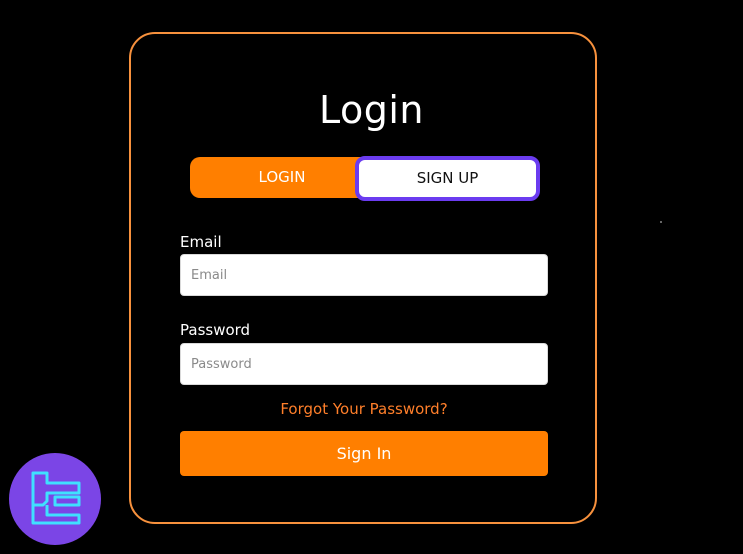 The width and height of the screenshot is (743, 554). I want to click on password-label: Password, so click(215, 330).